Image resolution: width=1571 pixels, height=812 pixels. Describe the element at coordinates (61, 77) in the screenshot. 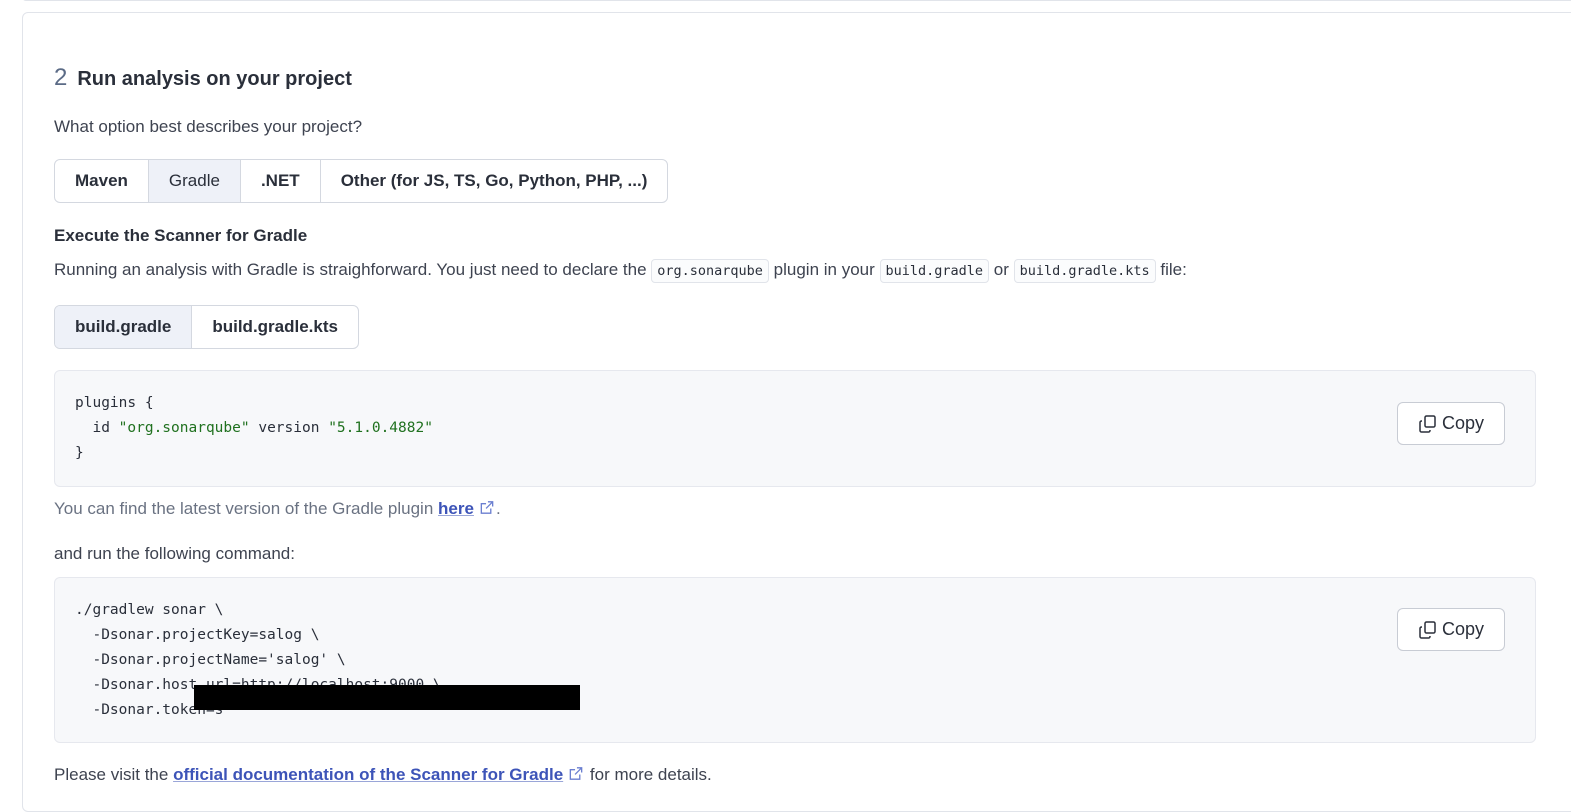

I see `step-number: 2` at that location.